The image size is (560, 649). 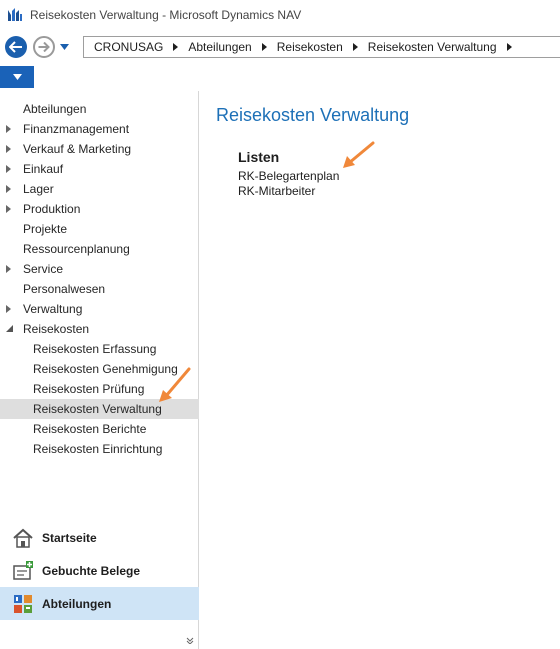 I want to click on nav-item-label: Verwaltung, so click(x=53, y=309).